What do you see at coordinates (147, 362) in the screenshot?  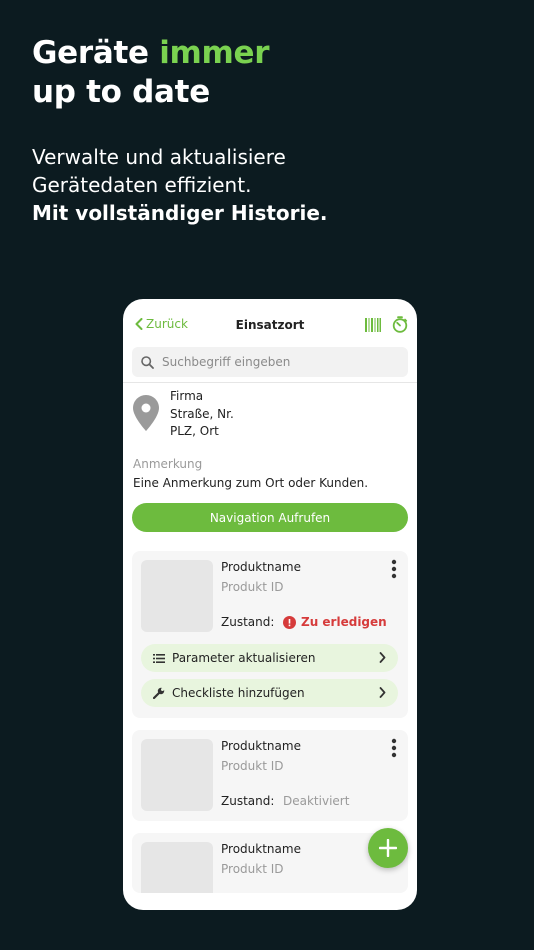 I see `search-icon` at bounding box center [147, 362].